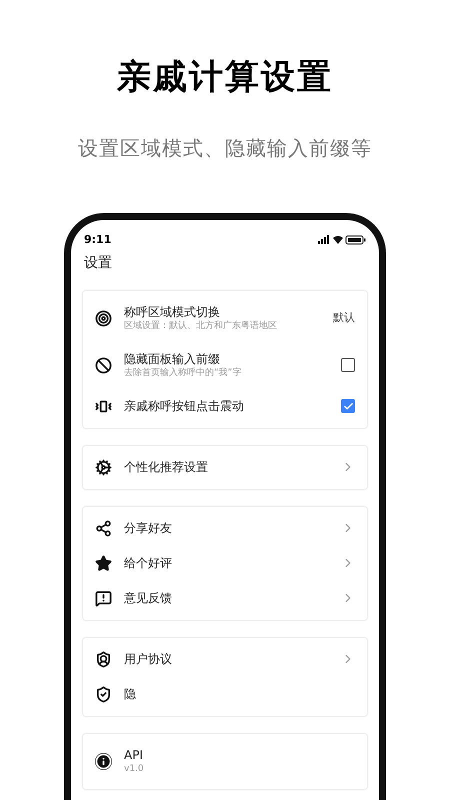 This screenshot has width=450, height=800. Describe the element at coordinates (225, 563) in the screenshot. I see `settings-row: 给个好评` at that location.